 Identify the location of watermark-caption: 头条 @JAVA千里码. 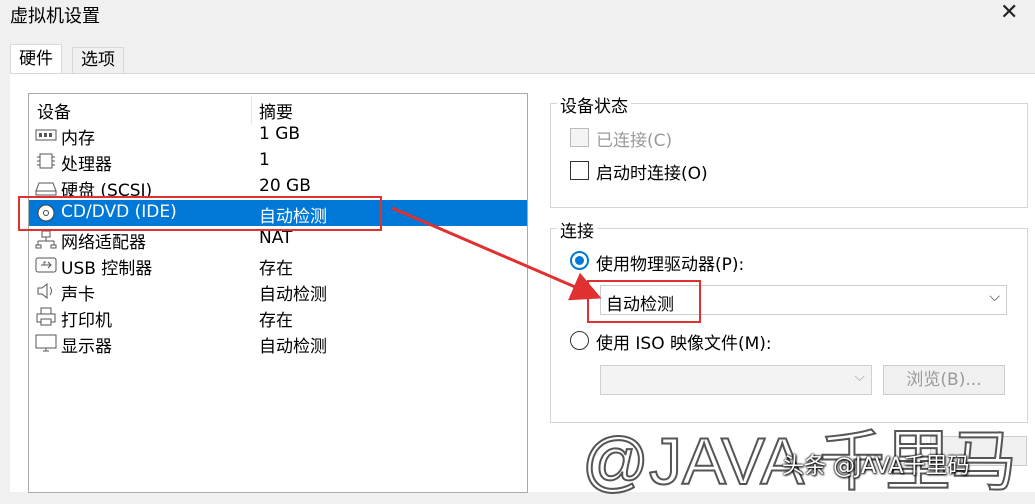
(876, 466).